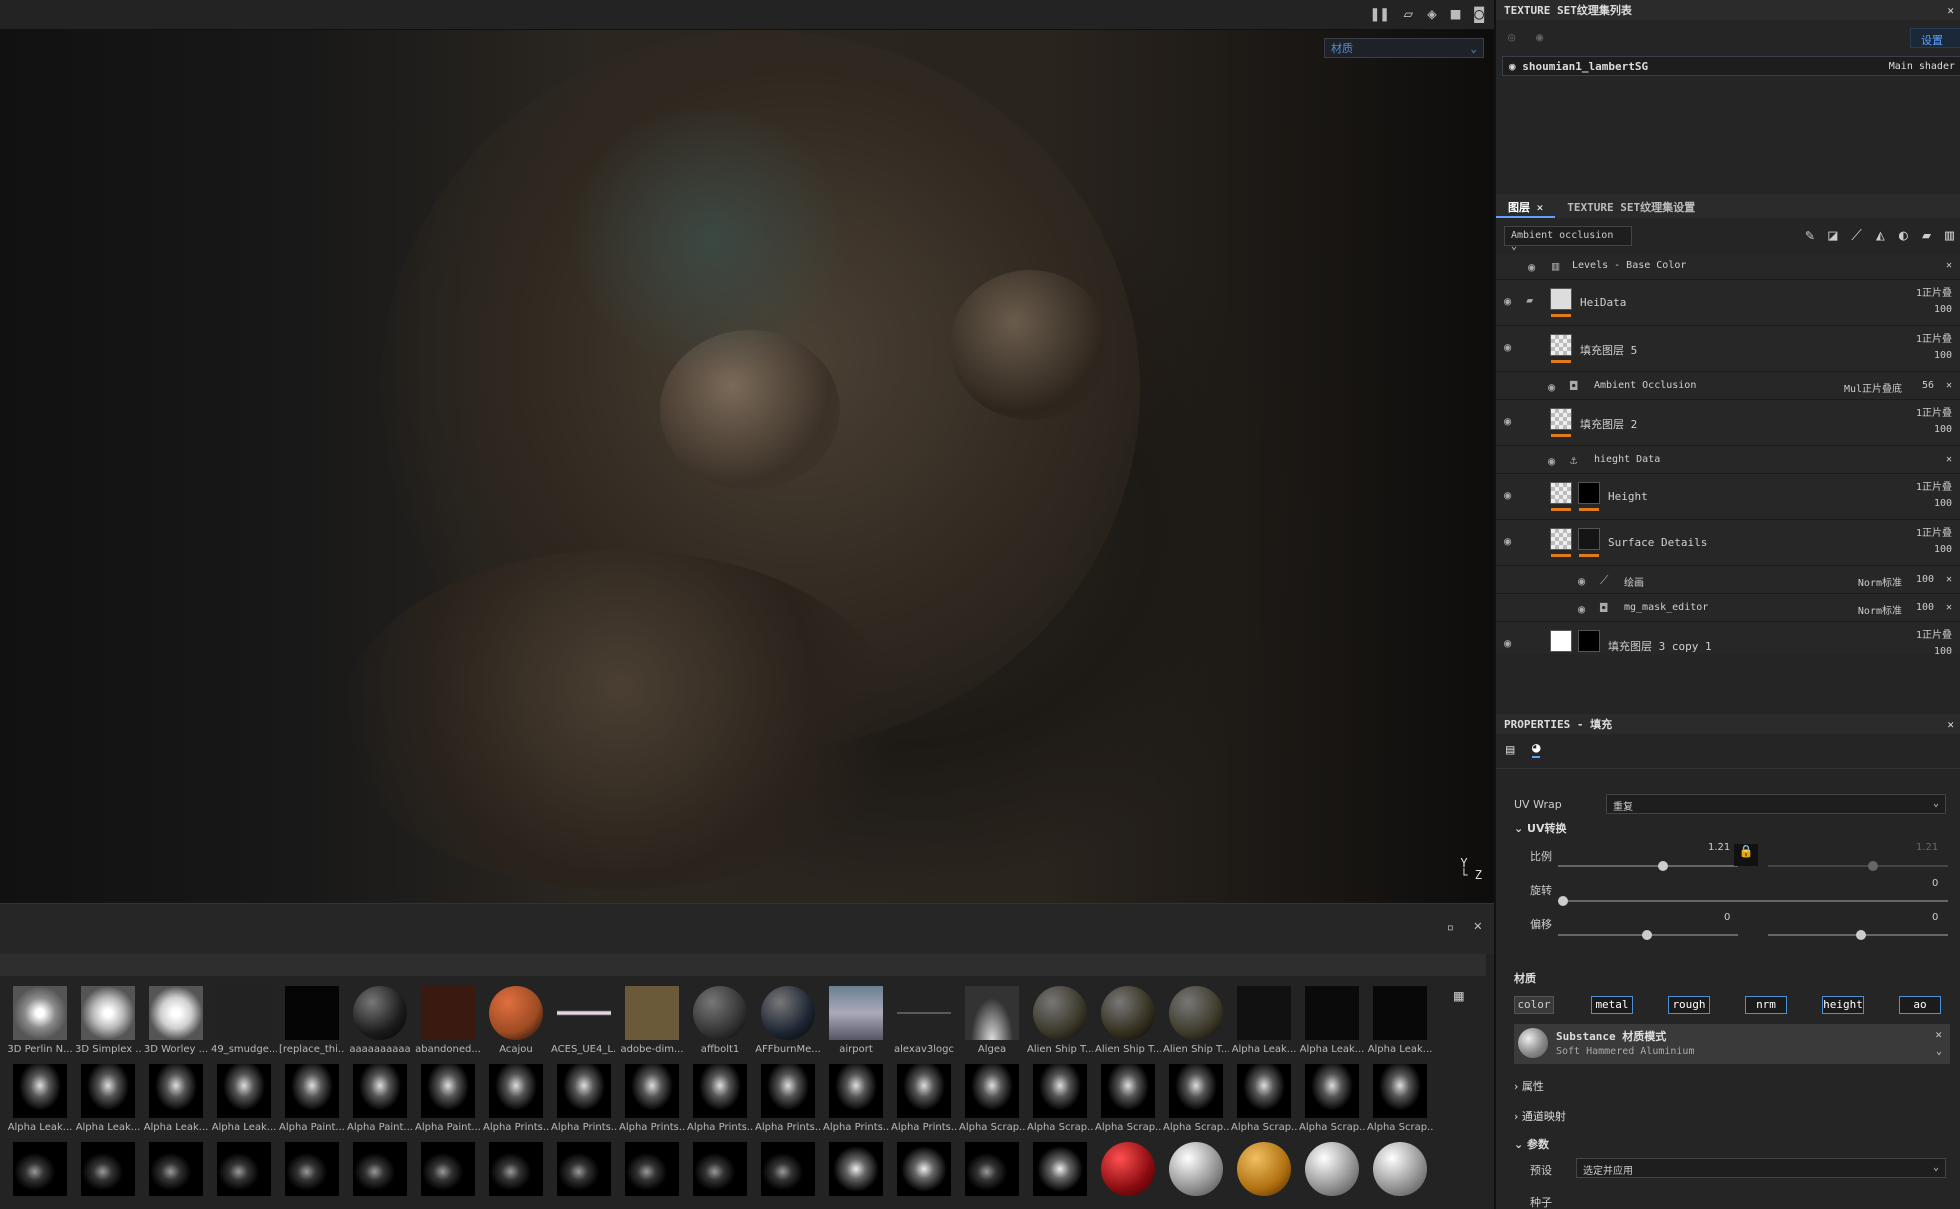 The height and width of the screenshot is (1209, 1960). Describe the element at coordinates (1540, 828) in the screenshot. I see `uv-transform-section: ⌄ UV转换` at that location.